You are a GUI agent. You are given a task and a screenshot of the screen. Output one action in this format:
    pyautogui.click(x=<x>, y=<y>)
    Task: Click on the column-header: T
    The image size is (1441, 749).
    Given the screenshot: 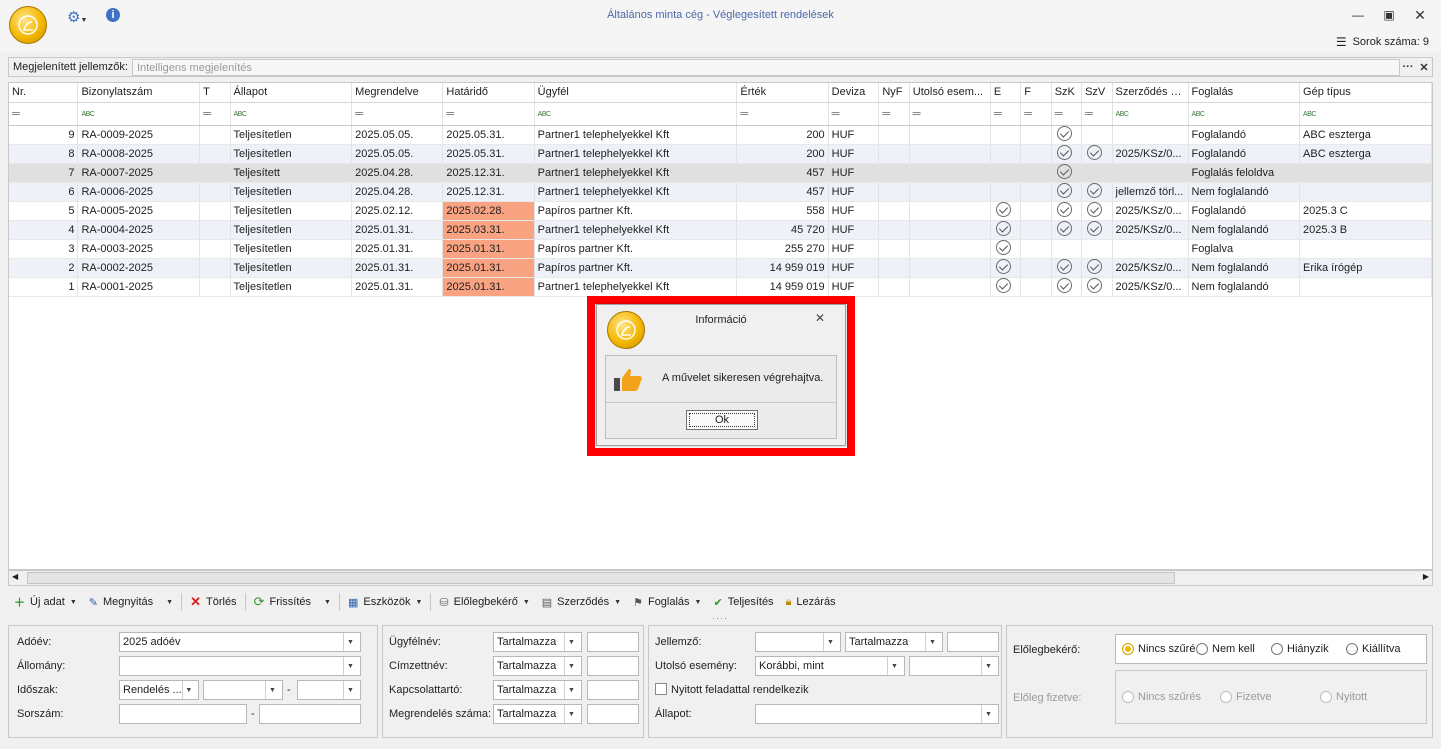 What is the action you would take?
    pyautogui.click(x=215, y=93)
    